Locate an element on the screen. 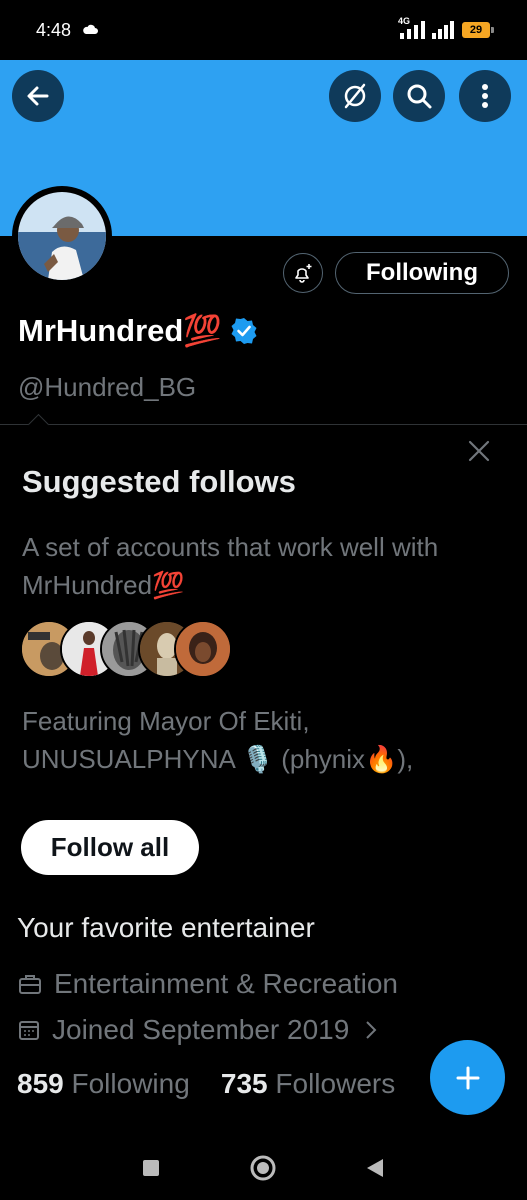 The width and height of the screenshot is (527, 1200). compose-post-button is located at coordinates (467, 1077).